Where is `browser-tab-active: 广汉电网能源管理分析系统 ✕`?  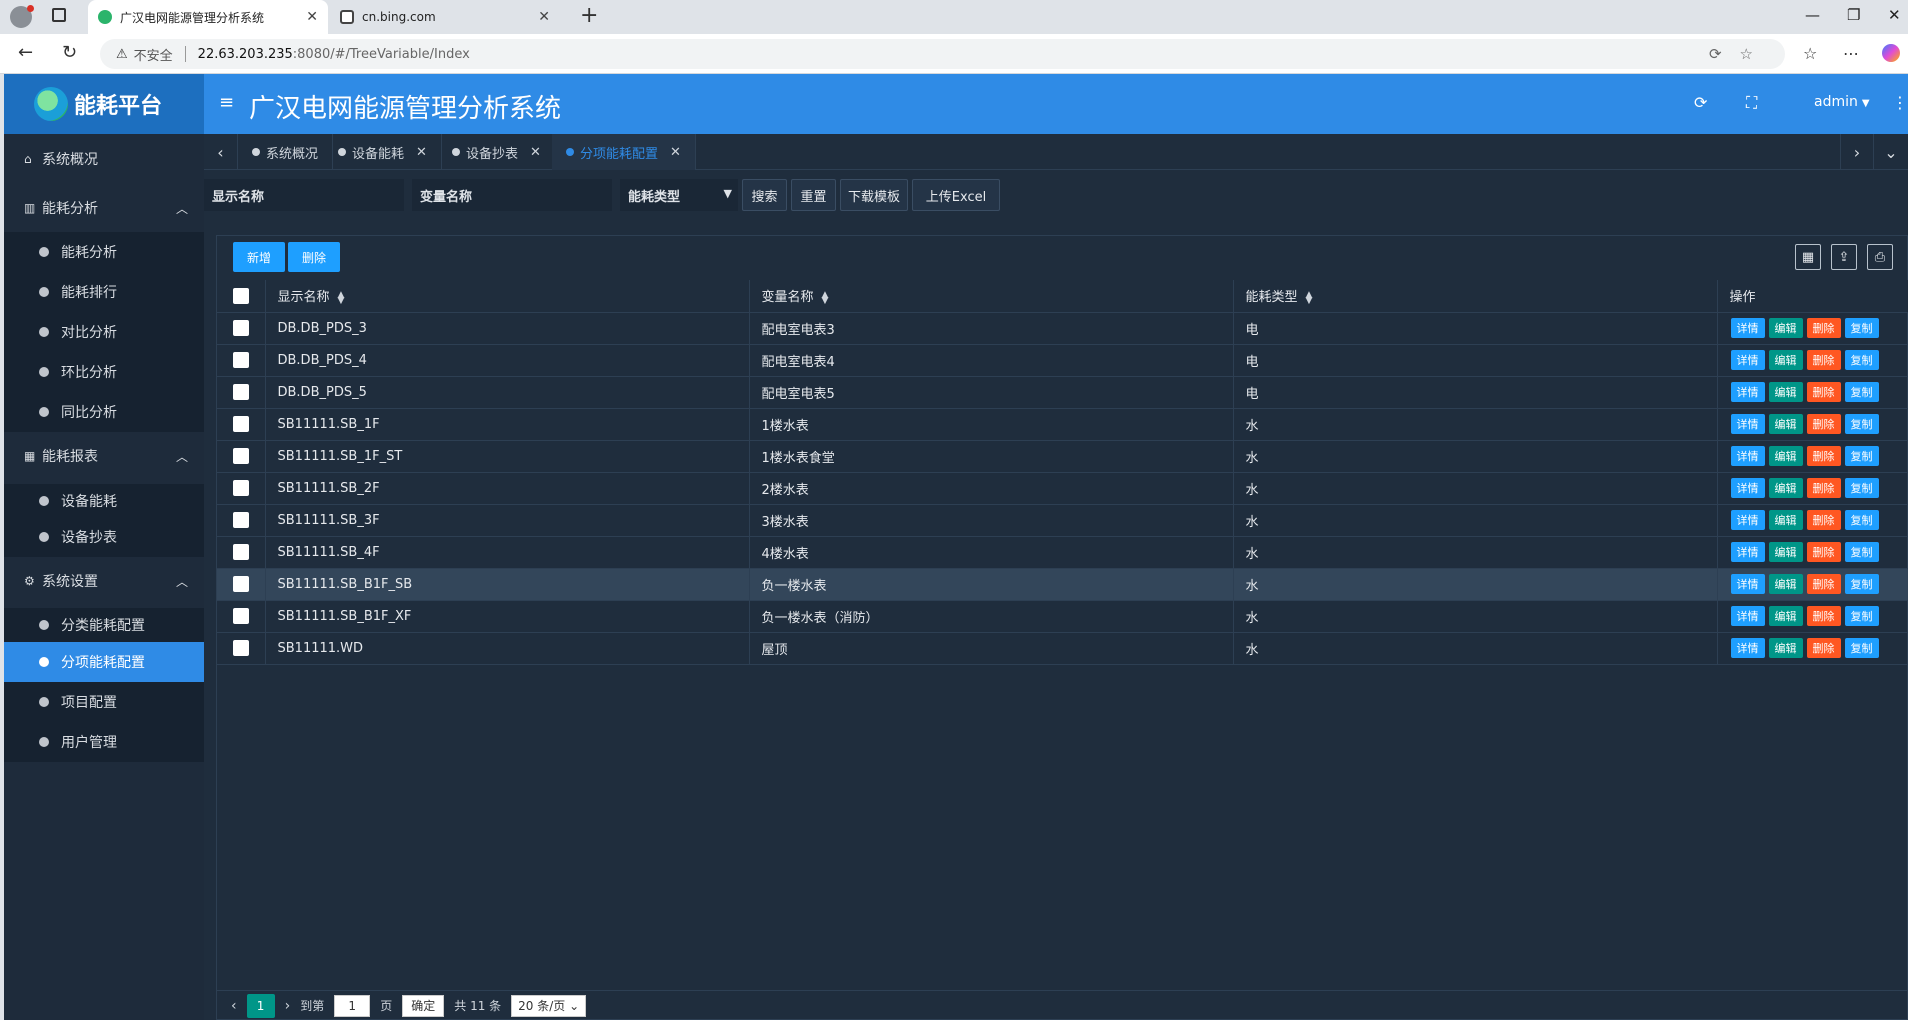
browser-tab-active: 广汉电网能源管理分析系统 ✕ is located at coordinates (208, 17).